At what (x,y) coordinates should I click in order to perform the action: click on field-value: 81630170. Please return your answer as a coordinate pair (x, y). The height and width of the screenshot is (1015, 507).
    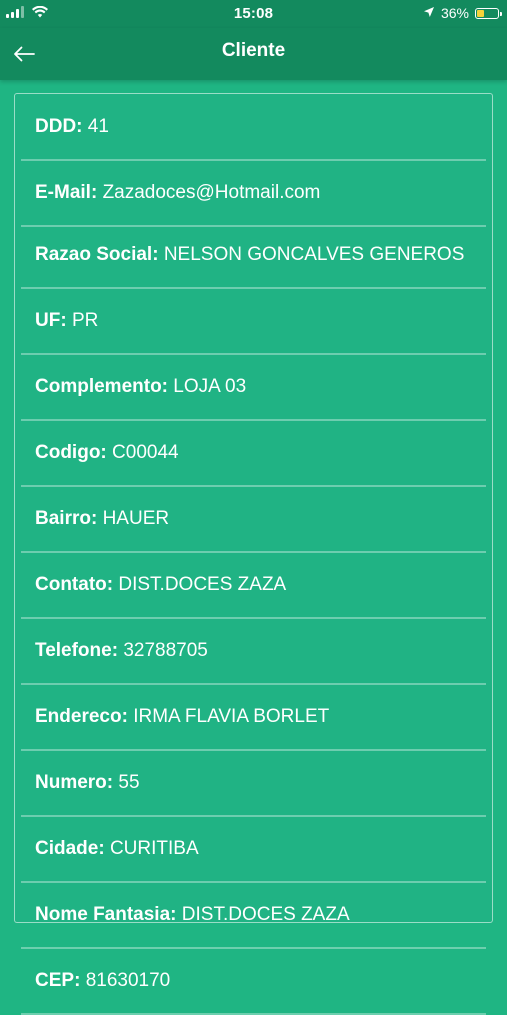
    Looking at the image, I should click on (128, 980).